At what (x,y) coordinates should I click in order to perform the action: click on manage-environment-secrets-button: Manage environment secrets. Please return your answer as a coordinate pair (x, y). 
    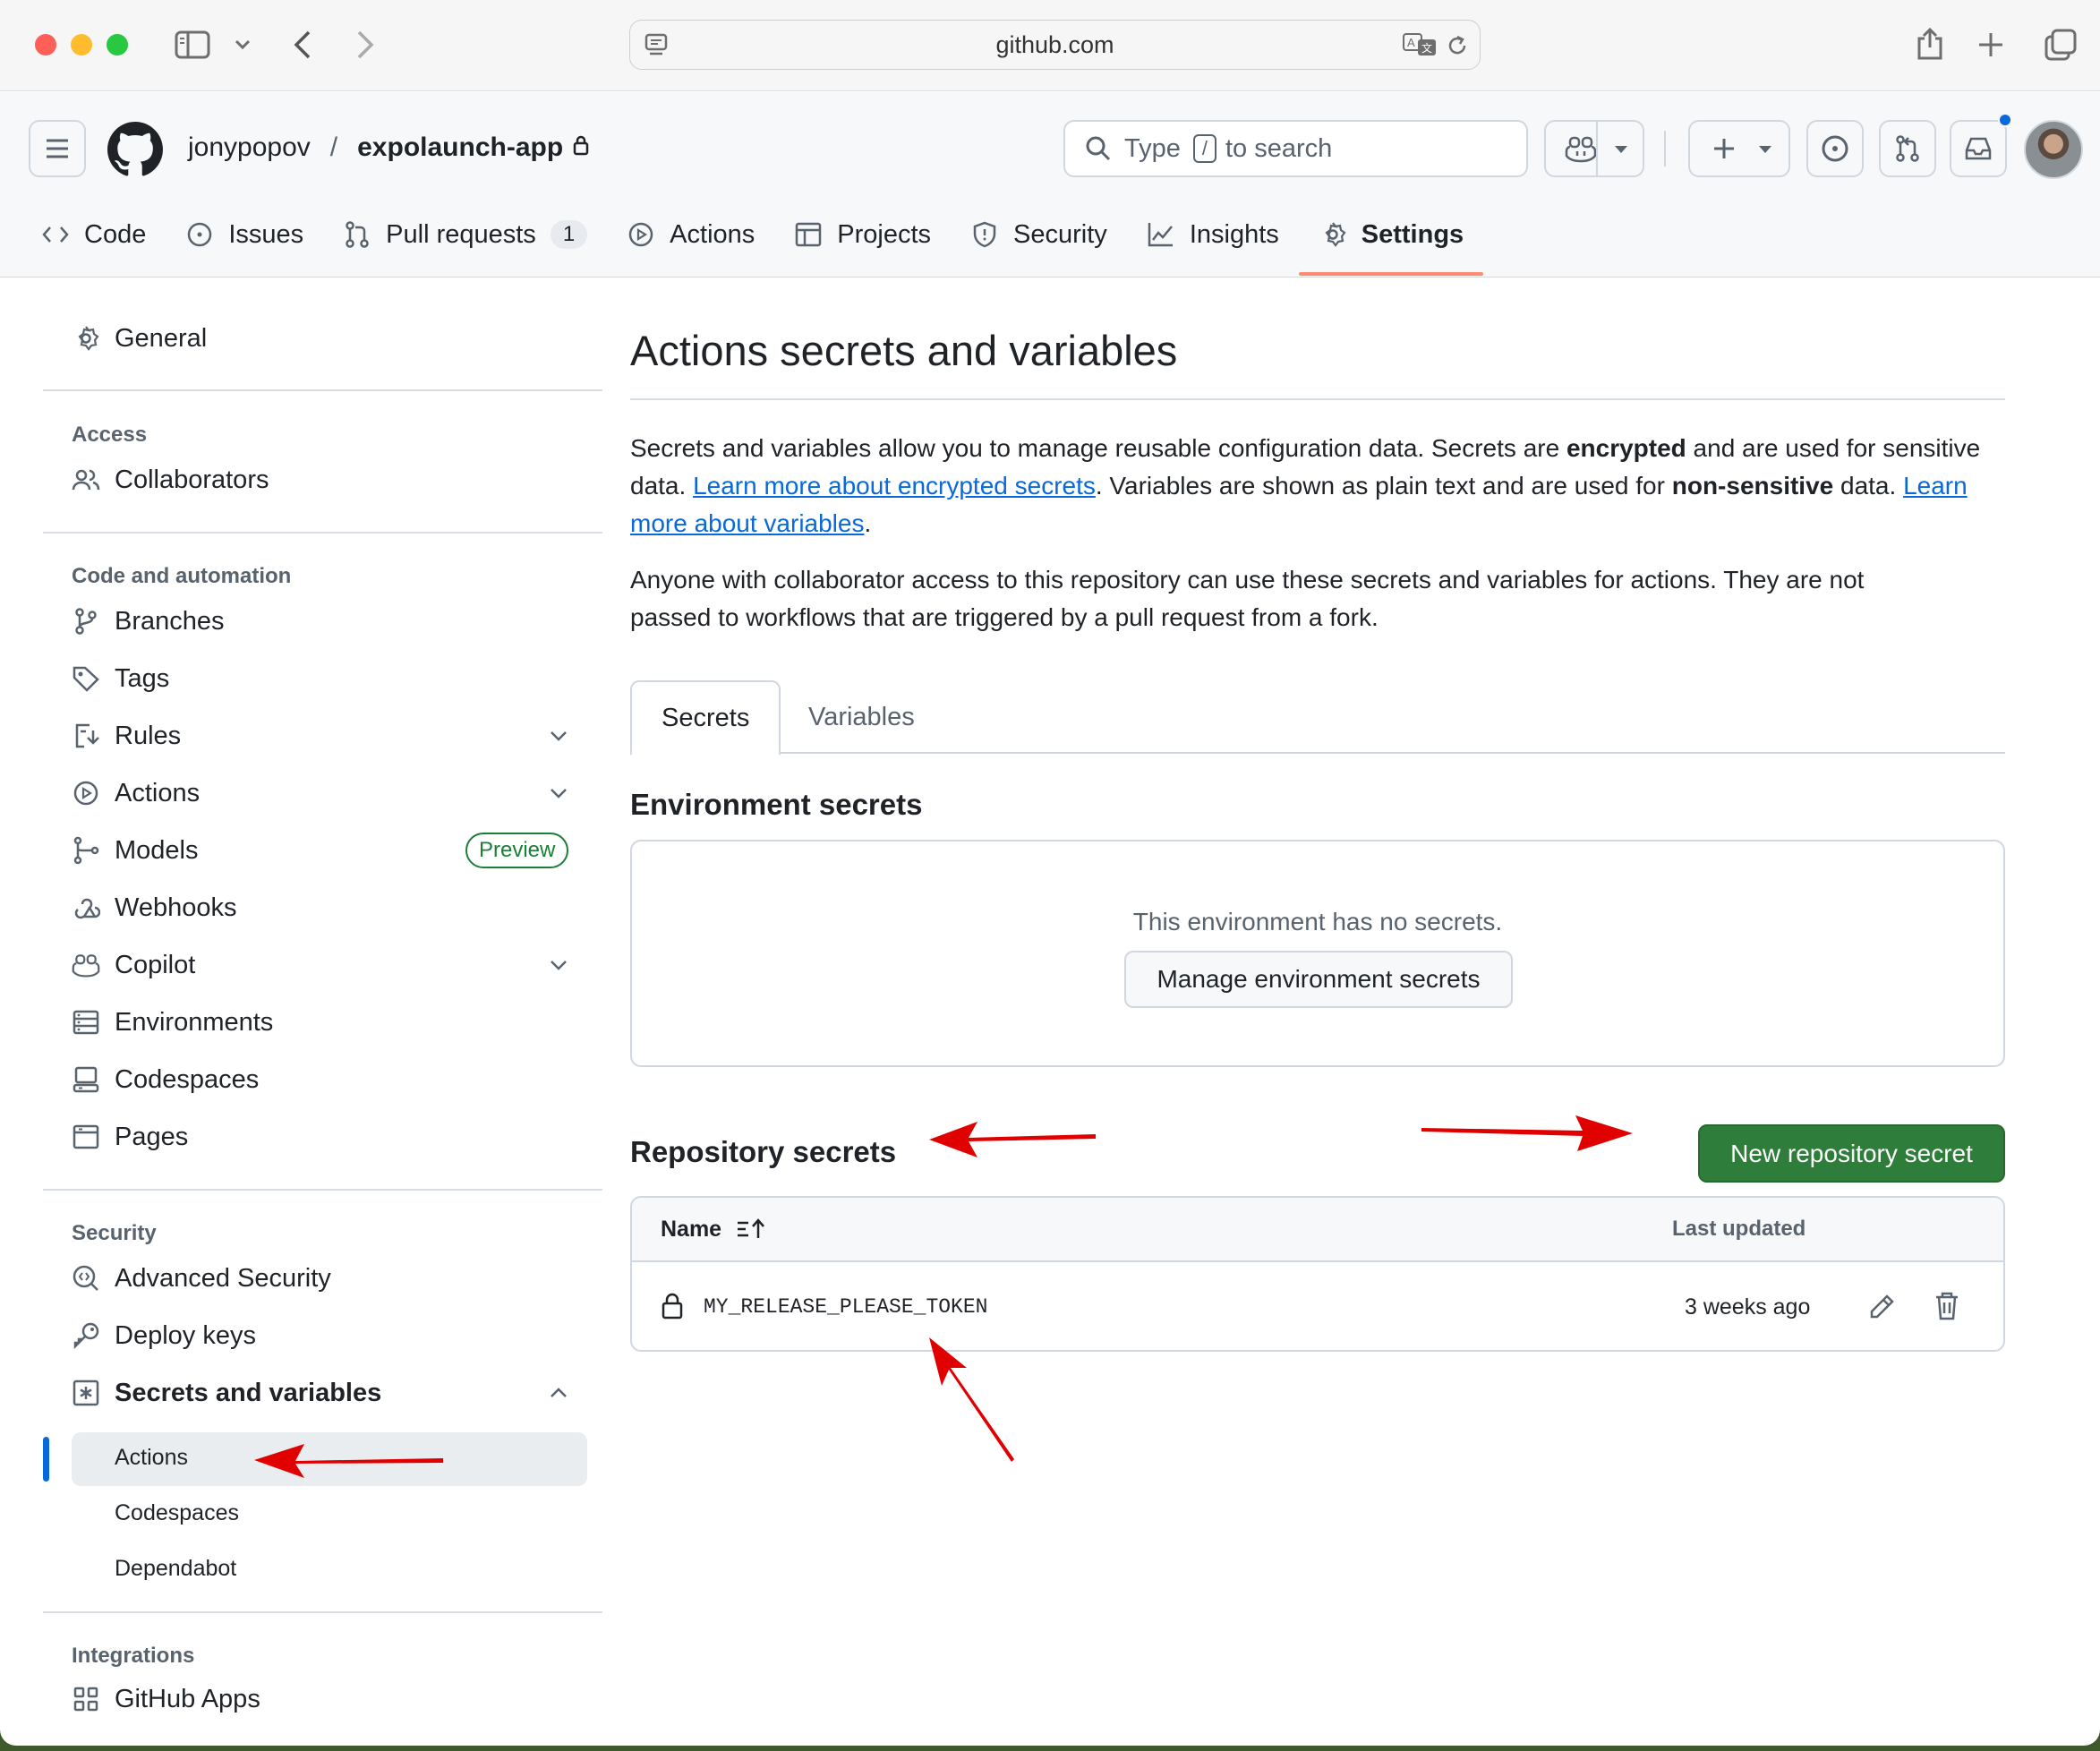
    Looking at the image, I should click on (1318, 979).